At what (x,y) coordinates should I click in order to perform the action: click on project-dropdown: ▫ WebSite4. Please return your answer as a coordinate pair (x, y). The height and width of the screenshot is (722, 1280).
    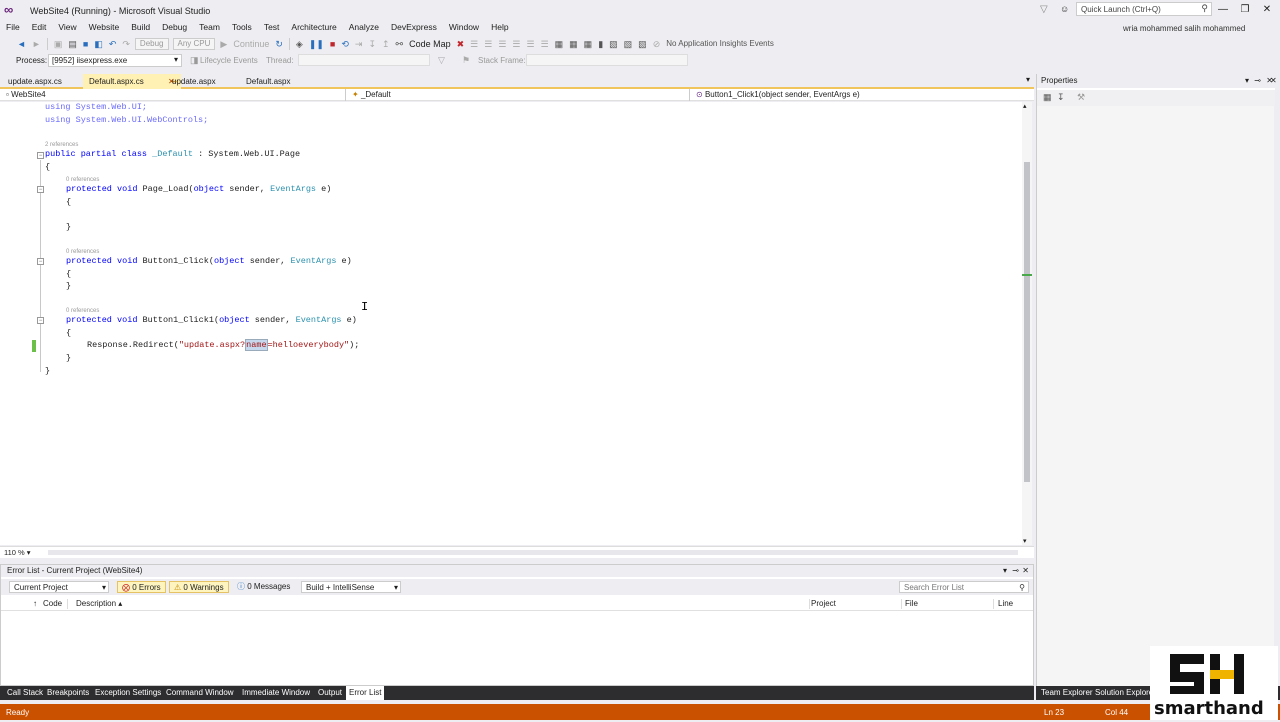
    Looking at the image, I should click on (173, 95).